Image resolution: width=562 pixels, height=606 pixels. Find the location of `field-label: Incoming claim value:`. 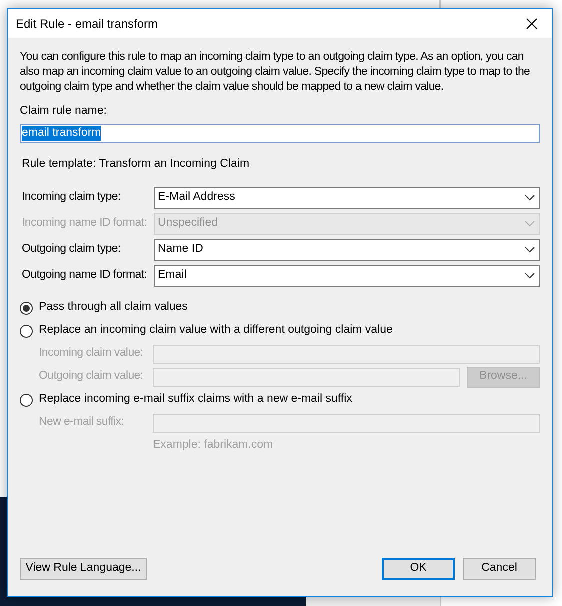

field-label: Incoming claim value: is located at coordinates (91, 354).